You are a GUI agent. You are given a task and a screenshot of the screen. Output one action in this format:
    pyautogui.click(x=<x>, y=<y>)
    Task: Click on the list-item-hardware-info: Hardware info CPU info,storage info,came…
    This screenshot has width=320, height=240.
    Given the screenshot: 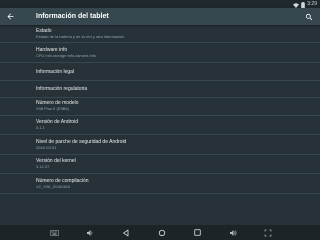 What is the action you would take?
    pyautogui.click(x=160, y=52)
    